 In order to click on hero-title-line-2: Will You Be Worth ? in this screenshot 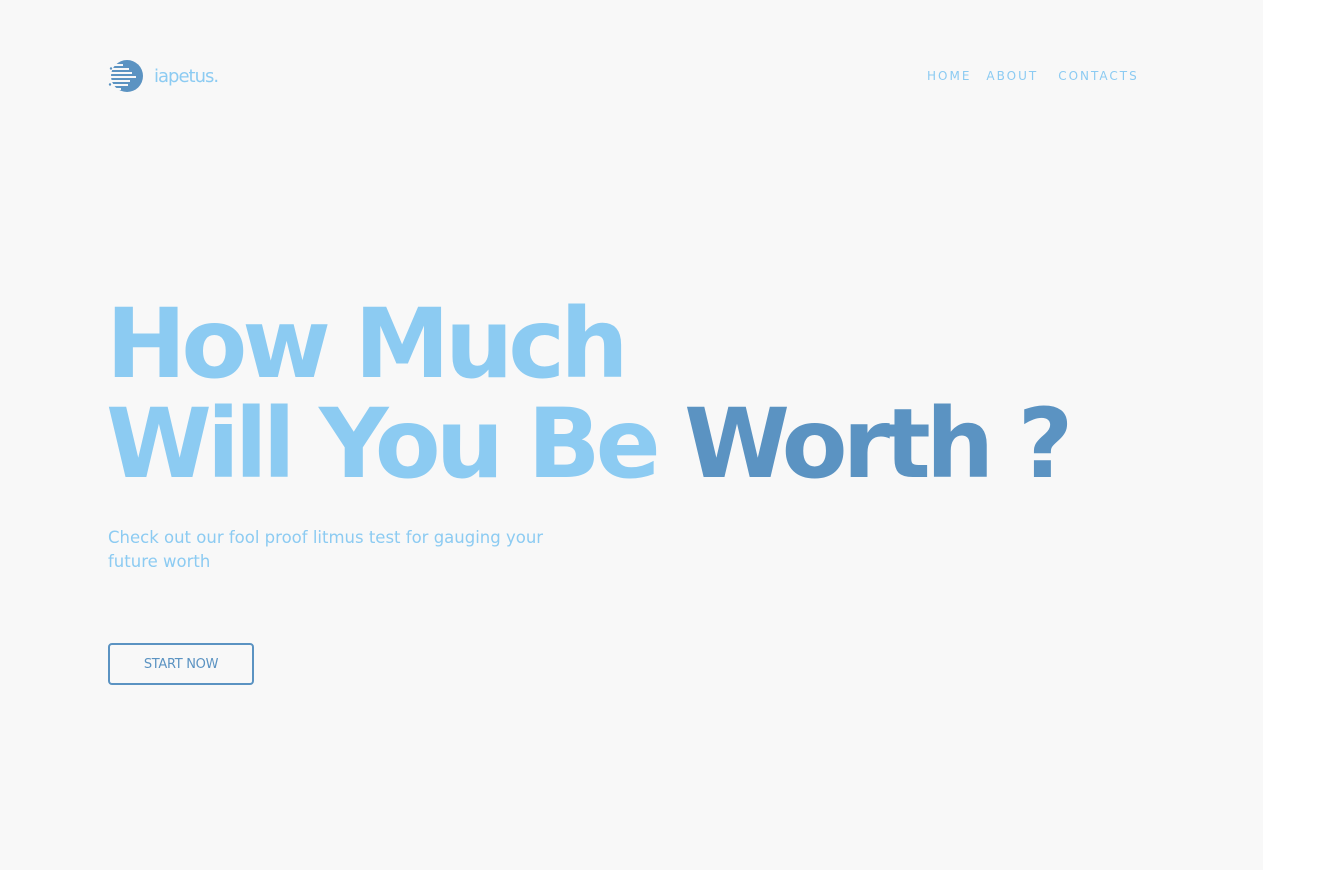, I will do `click(589, 444)`.